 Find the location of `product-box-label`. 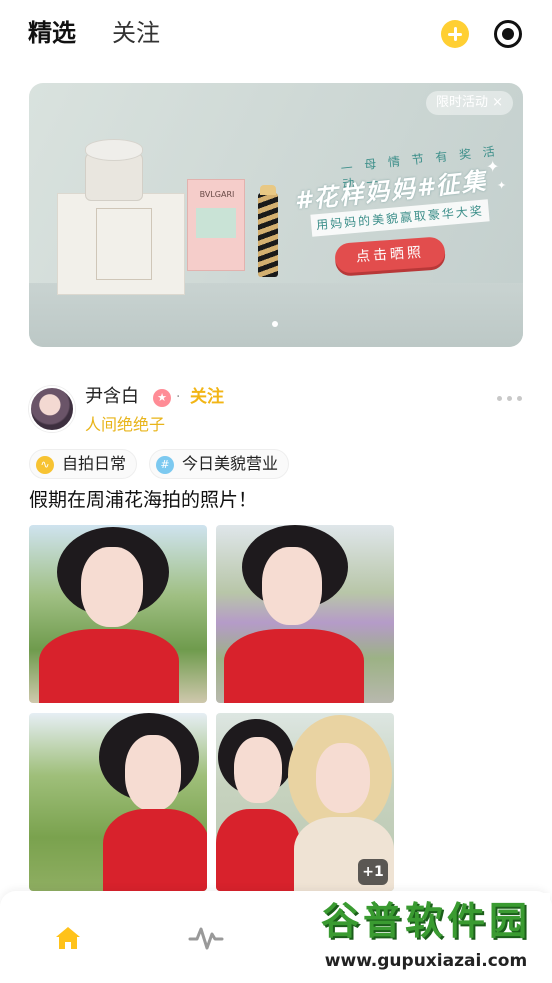

product-box-label is located at coordinates (124, 244).